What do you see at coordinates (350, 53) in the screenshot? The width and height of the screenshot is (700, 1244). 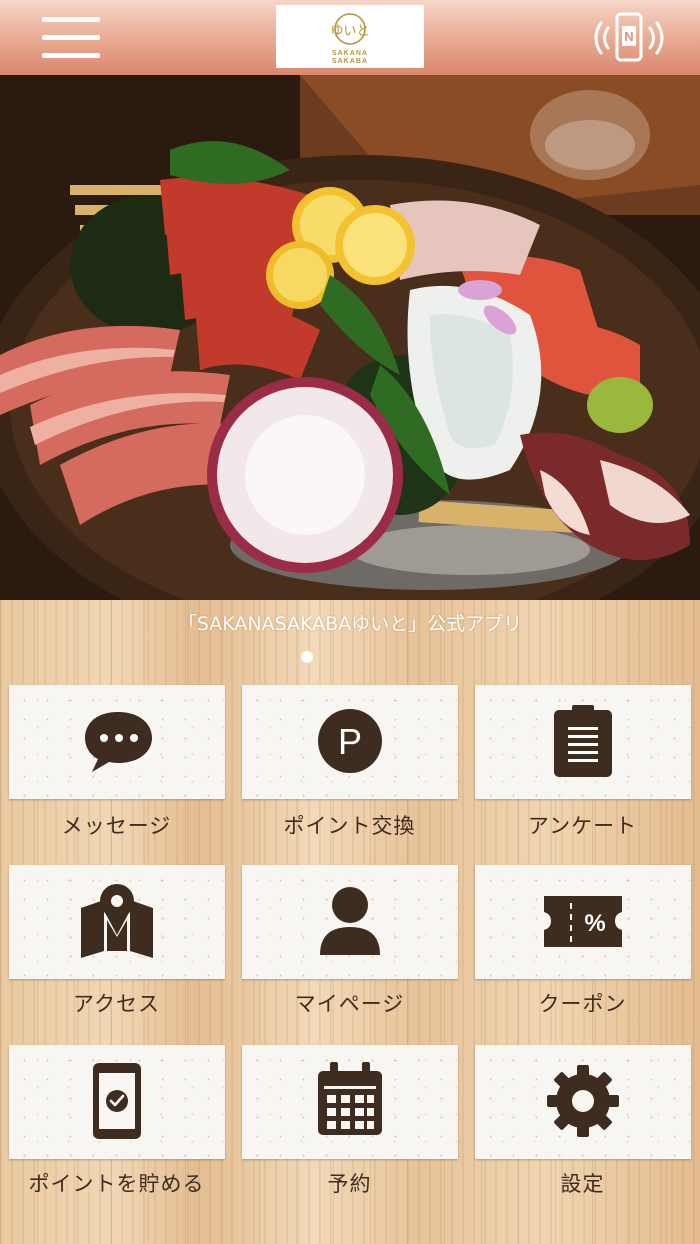 I see `logo-text-line1: SAKANA` at bounding box center [350, 53].